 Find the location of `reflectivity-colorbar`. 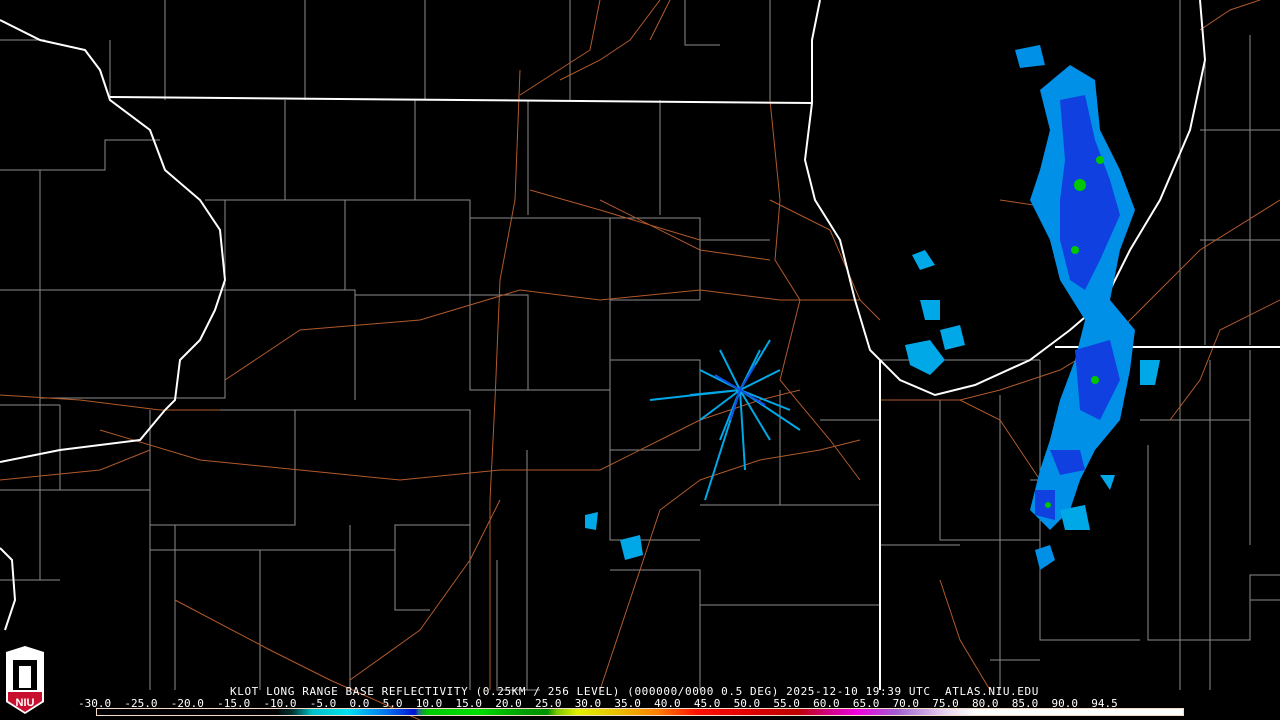

reflectivity-colorbar is located at coordinates (640, 712).